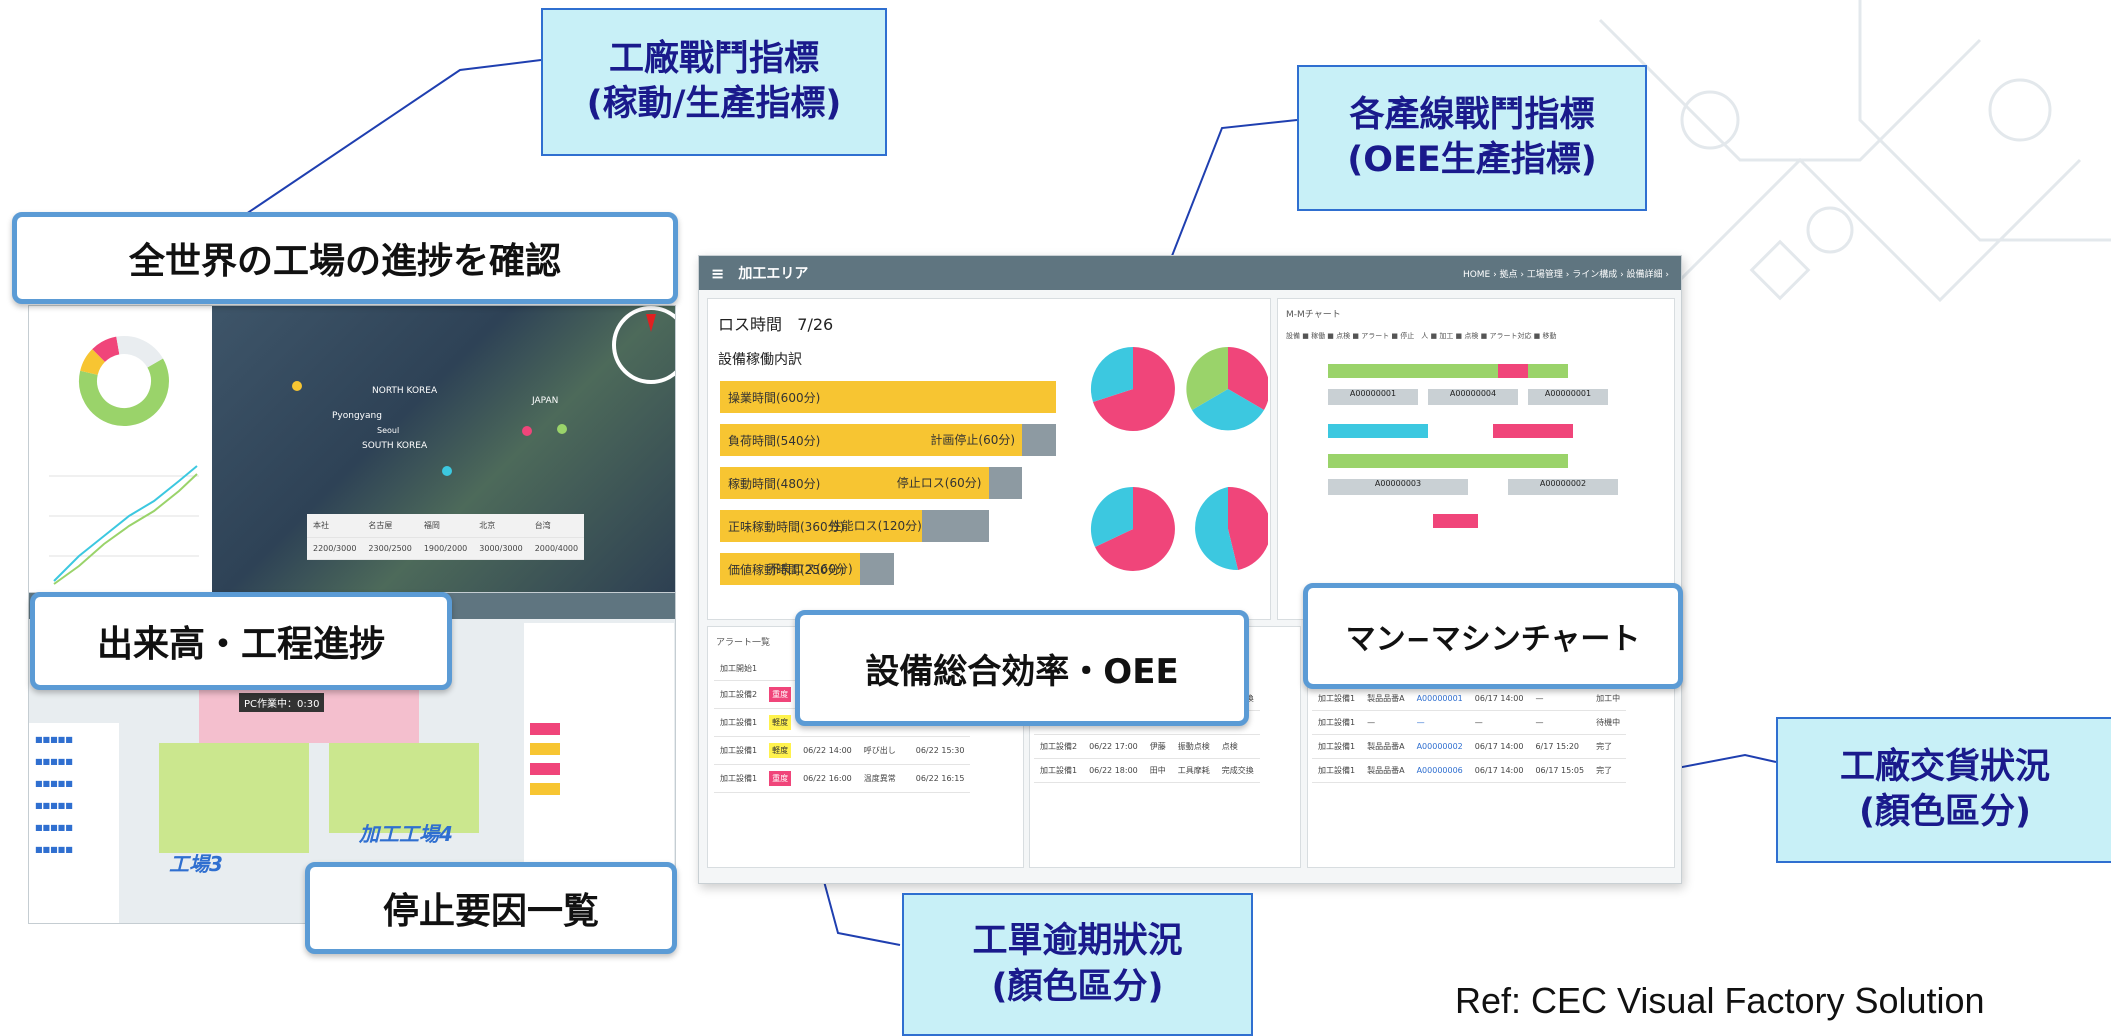 This screenshot has width=2111, height=1036. What do you see at coordinates (810, 569) in the screenshot?
I see `loss-note: 不良ロス(60分)` at bounding box center [810, 569].